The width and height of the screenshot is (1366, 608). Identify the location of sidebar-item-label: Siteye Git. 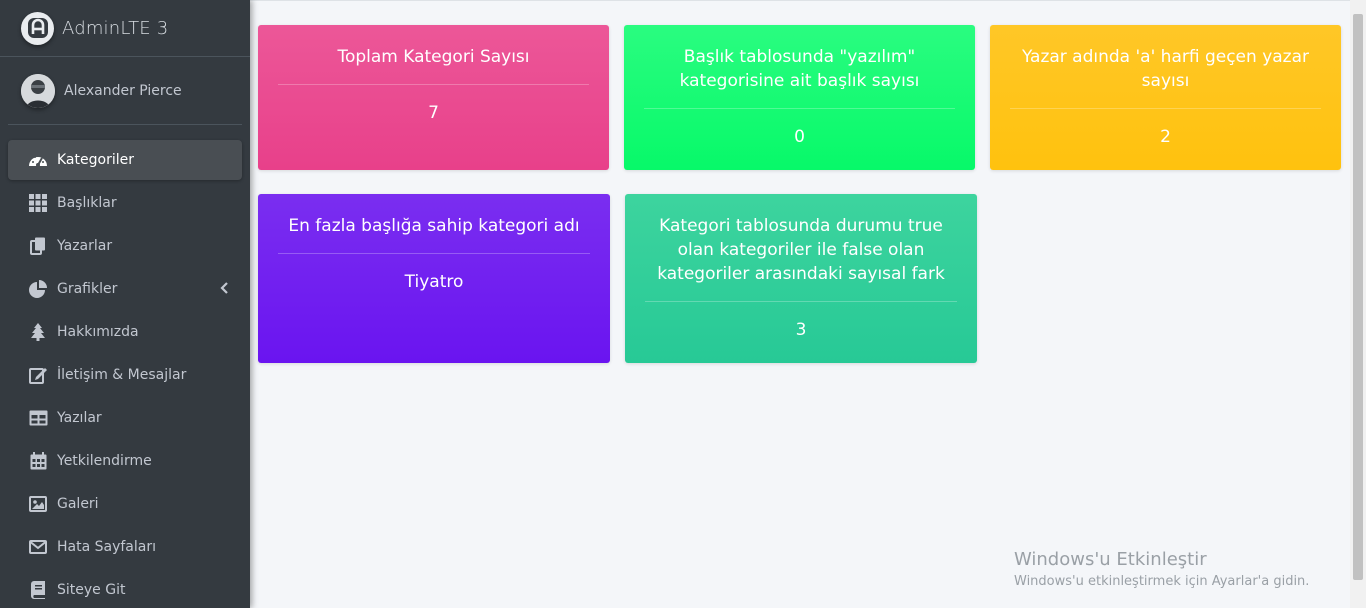
(91, 590).